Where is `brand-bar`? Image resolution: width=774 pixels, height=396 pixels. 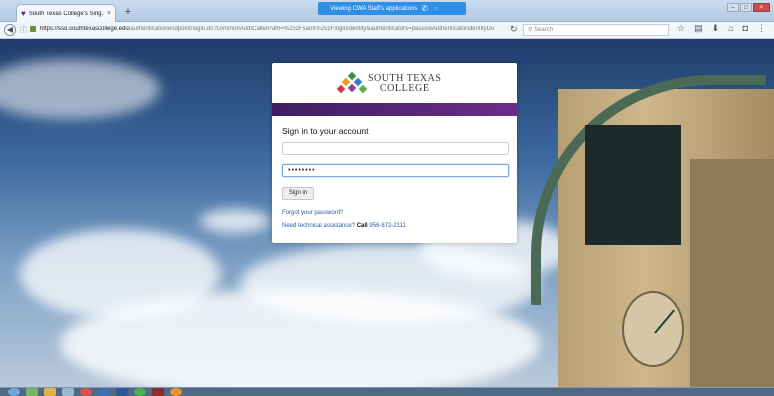 brand-bar is located at coordinates (394, 109).